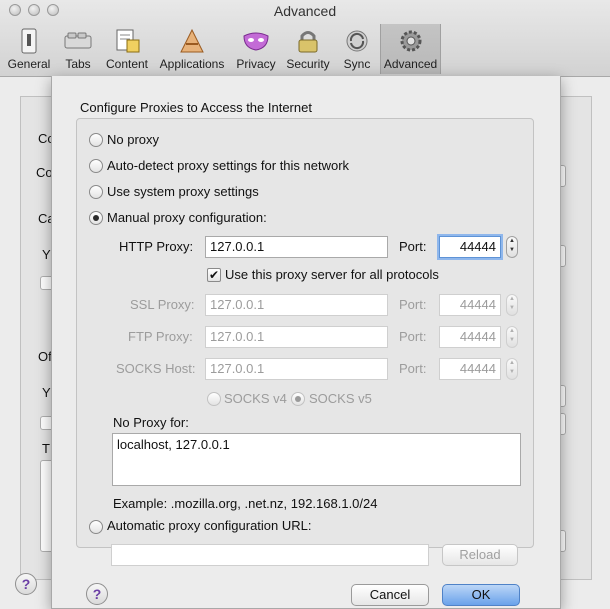 Image resolution: width=610 pixels, height=609 pixels. Describe the element at coordinates (209, 525) in the screenshot. I see `auto-config-url-label: Automatic proxy configuration URL:` at that location.